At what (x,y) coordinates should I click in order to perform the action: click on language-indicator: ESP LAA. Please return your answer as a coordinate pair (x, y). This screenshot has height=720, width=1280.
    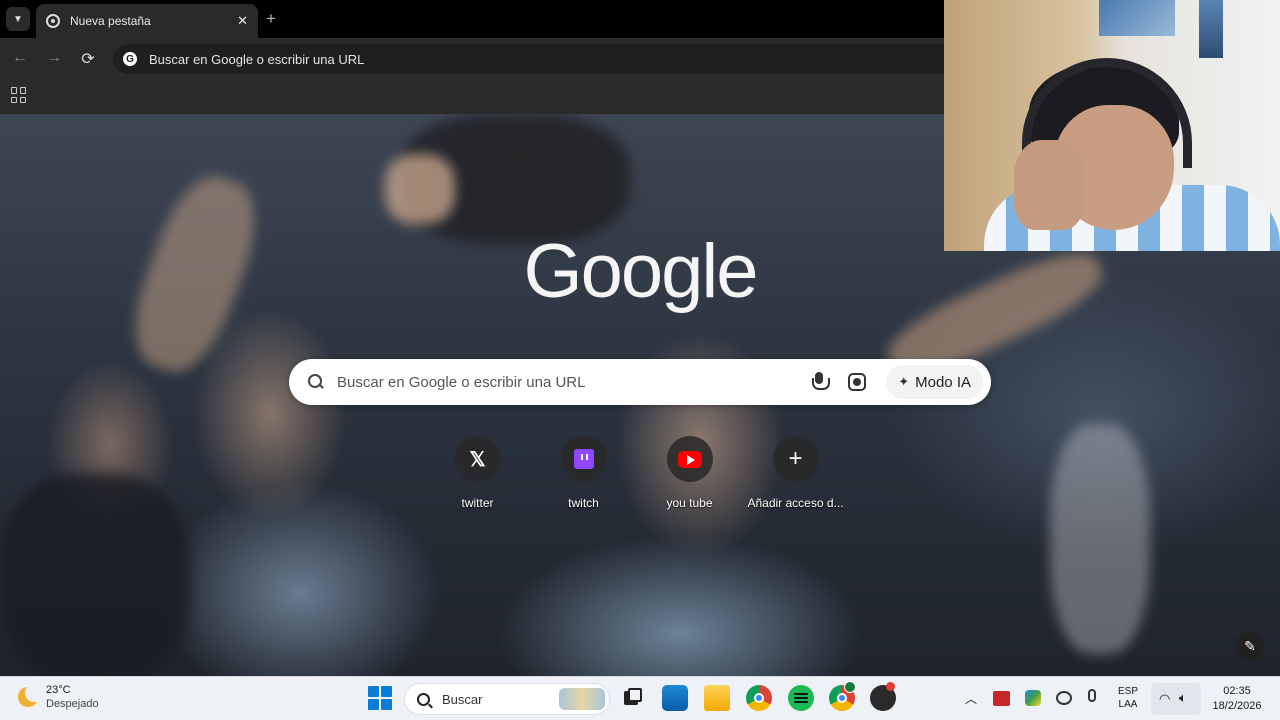
    Looking at the image, I should click on (1128, 698).